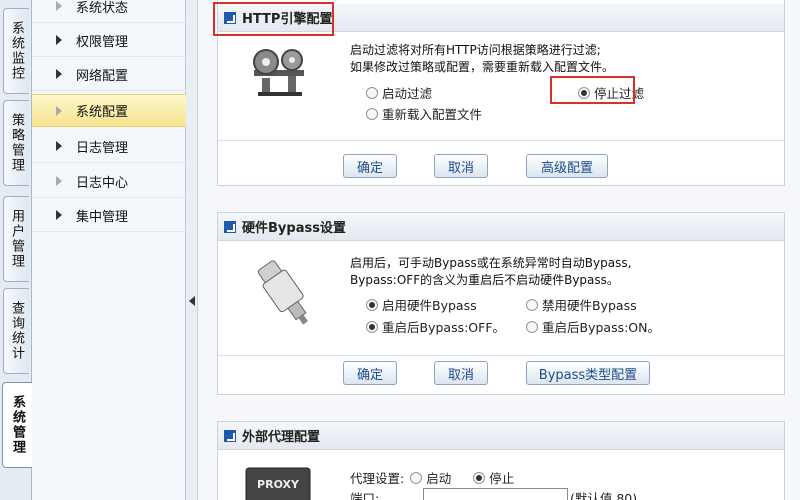 This screenshot has width=800, height=500. I want to click on bypass-type-button: Bypass类型配置, so click(588, 373).